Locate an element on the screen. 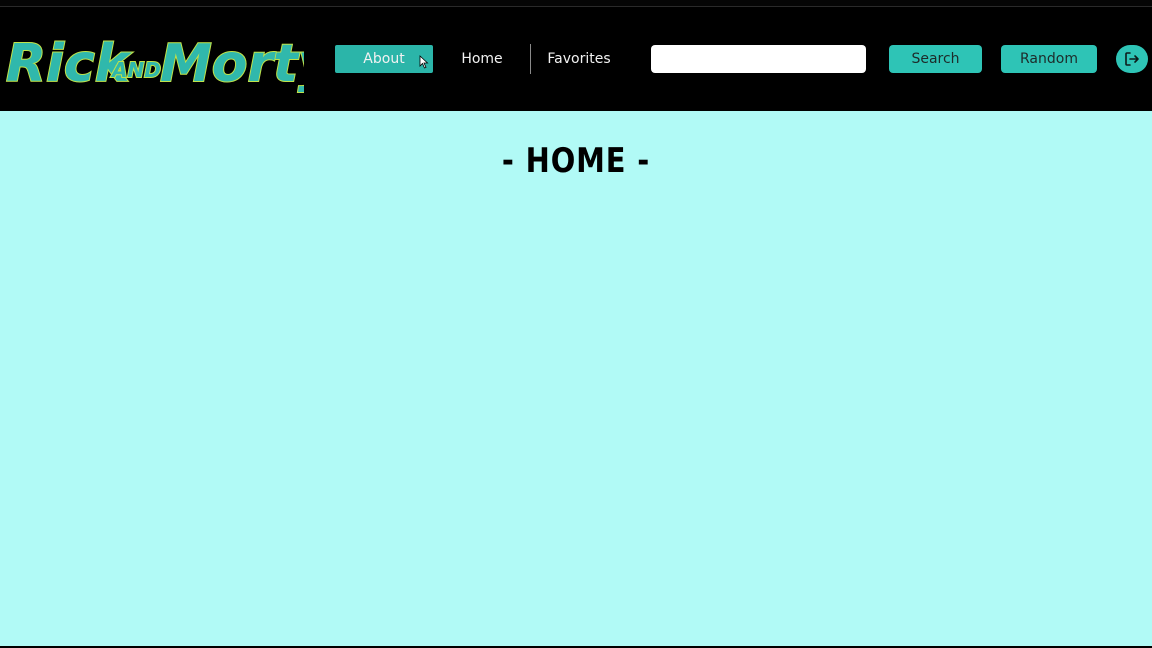 Image resolution: width=1152 pixels, height=648 pixels. svg-text: AND is located at coordinates (135, 70).